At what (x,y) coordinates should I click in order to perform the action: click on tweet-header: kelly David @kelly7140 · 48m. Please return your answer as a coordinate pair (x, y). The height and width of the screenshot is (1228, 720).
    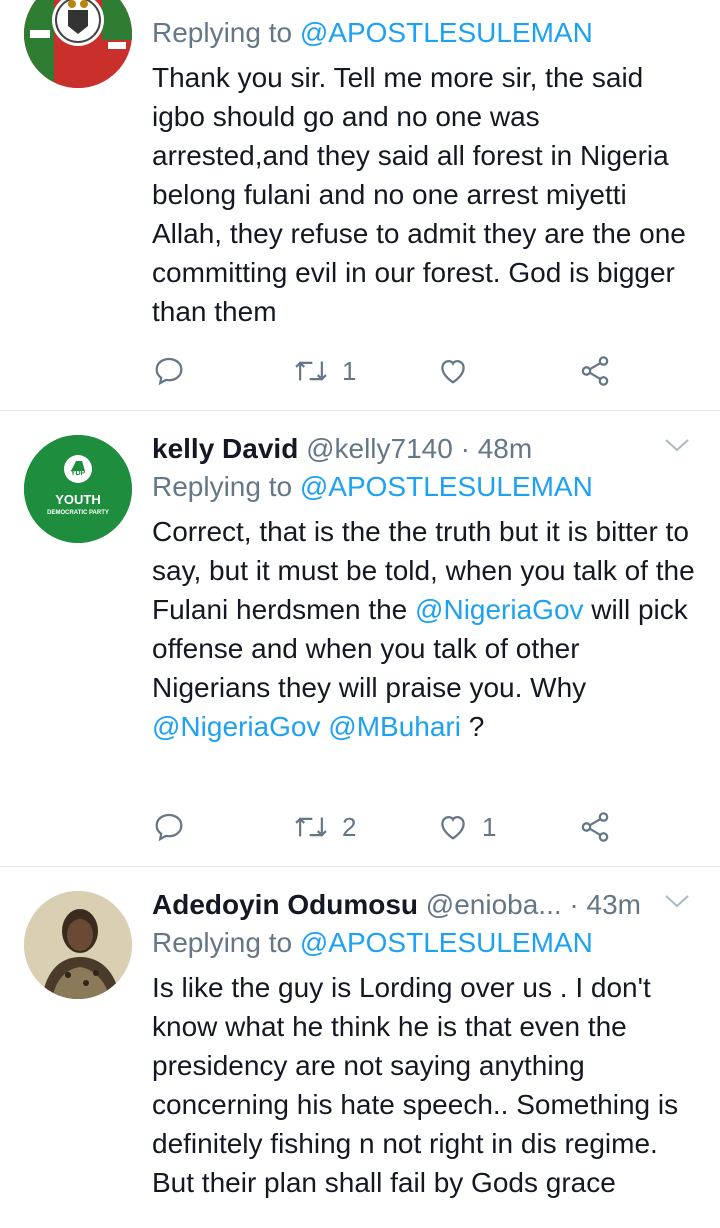
    Looking at the image, I should click on (426, 449).